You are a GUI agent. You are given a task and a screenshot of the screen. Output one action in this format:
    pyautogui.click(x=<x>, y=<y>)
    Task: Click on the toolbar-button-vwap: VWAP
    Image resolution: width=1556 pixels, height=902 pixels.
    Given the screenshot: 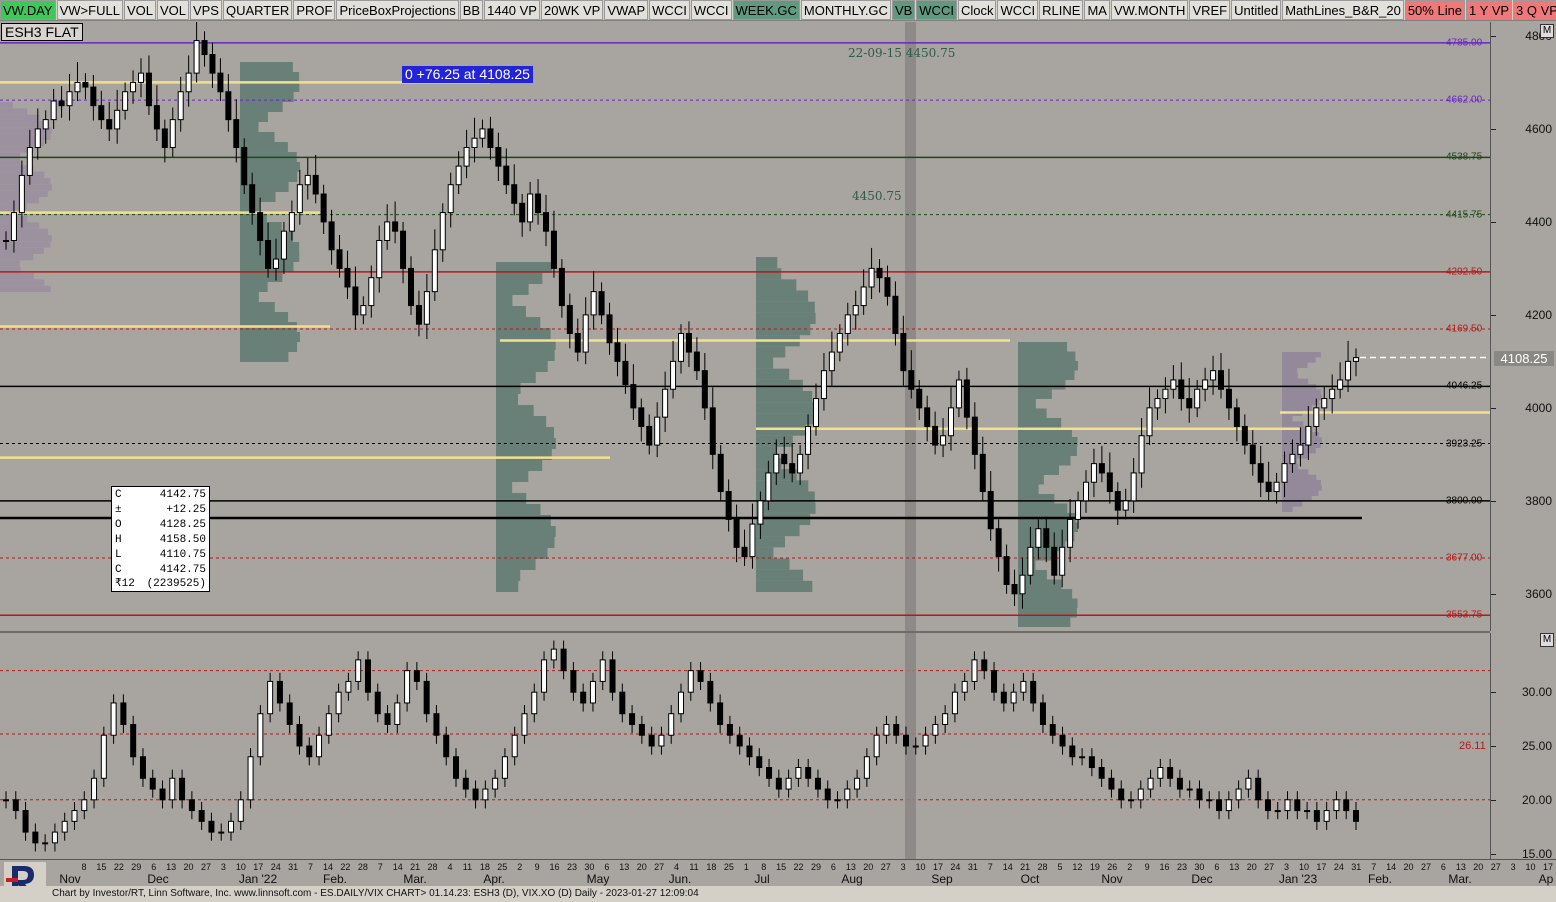 What is the action you would take?
    pyautogui.click(x=626, y=10)
    